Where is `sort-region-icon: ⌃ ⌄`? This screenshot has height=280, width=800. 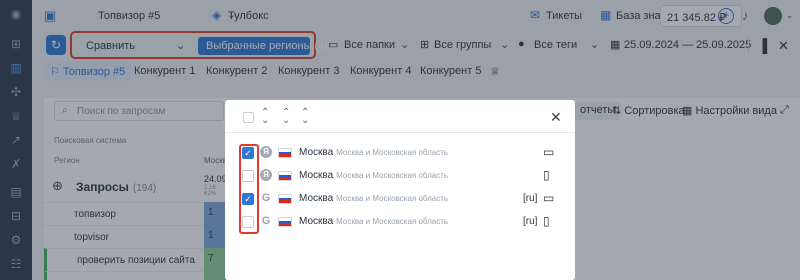 sort-region-icon: ⌃ ⌄ is located at coordinates (286, 117).